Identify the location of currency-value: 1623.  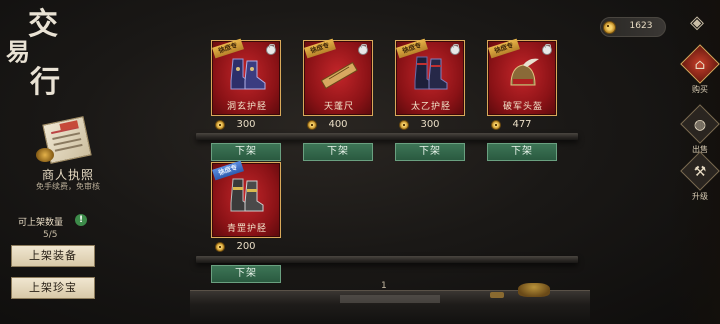
(641, 26).